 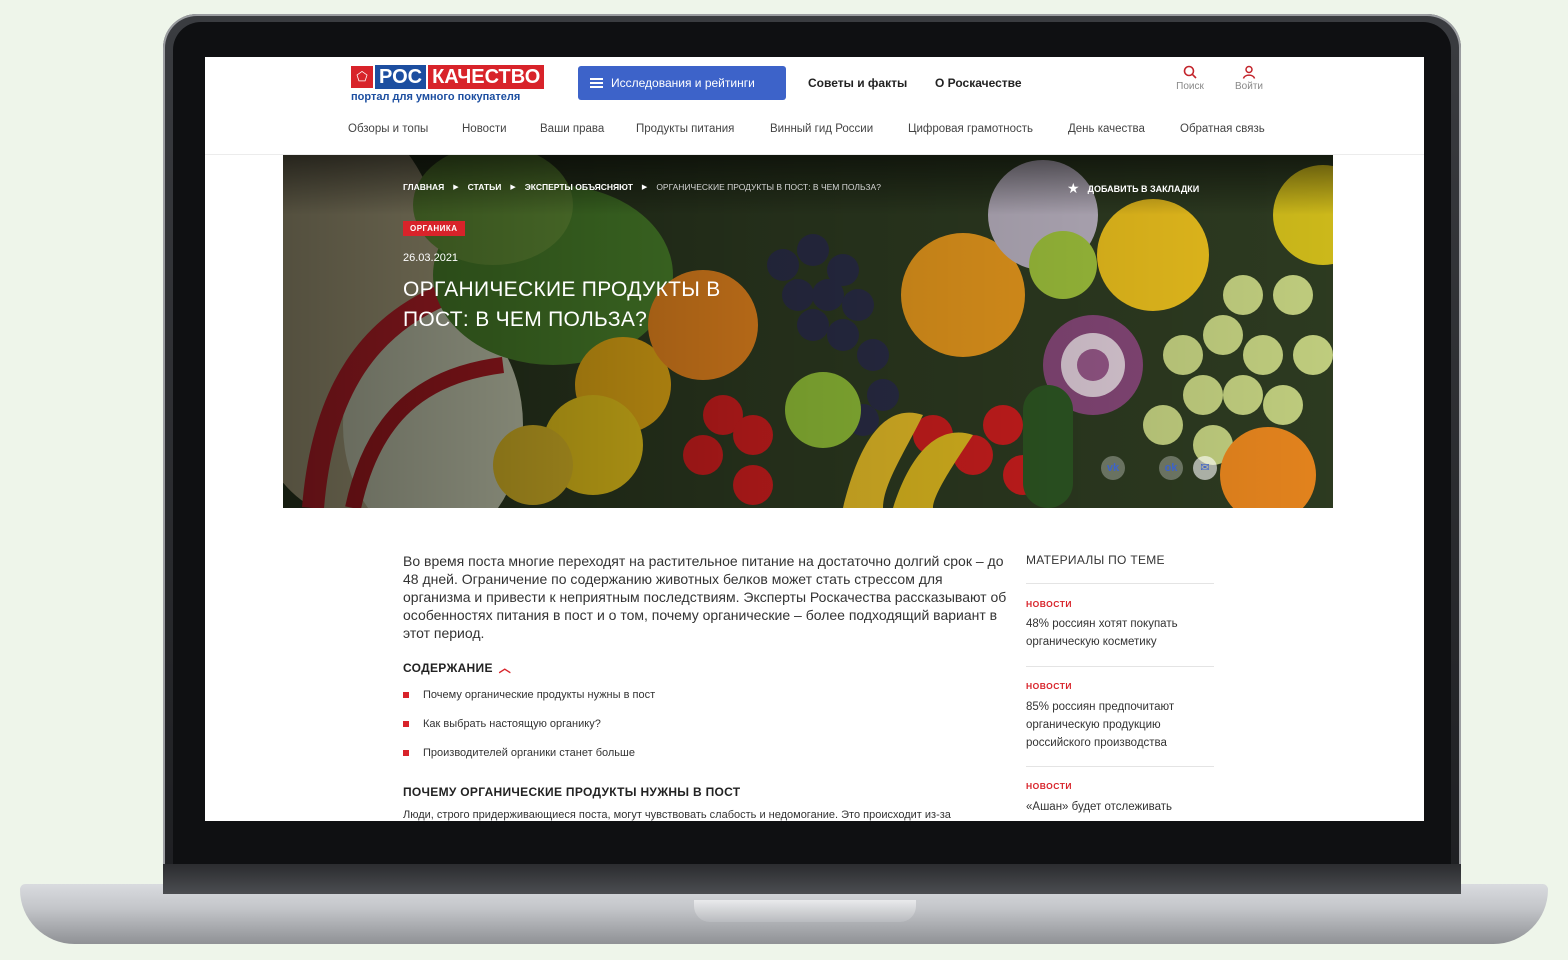 I want to click on breadcrumb-articles: СТАТЬИ, so click(x=485, y=187).